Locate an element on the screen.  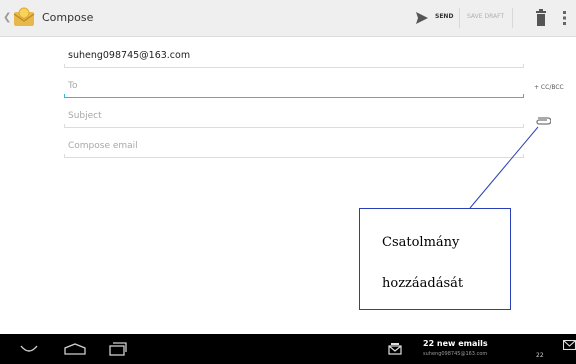
notification-subtitle: suheng098745@163.com is located at coordinates (455, 354).